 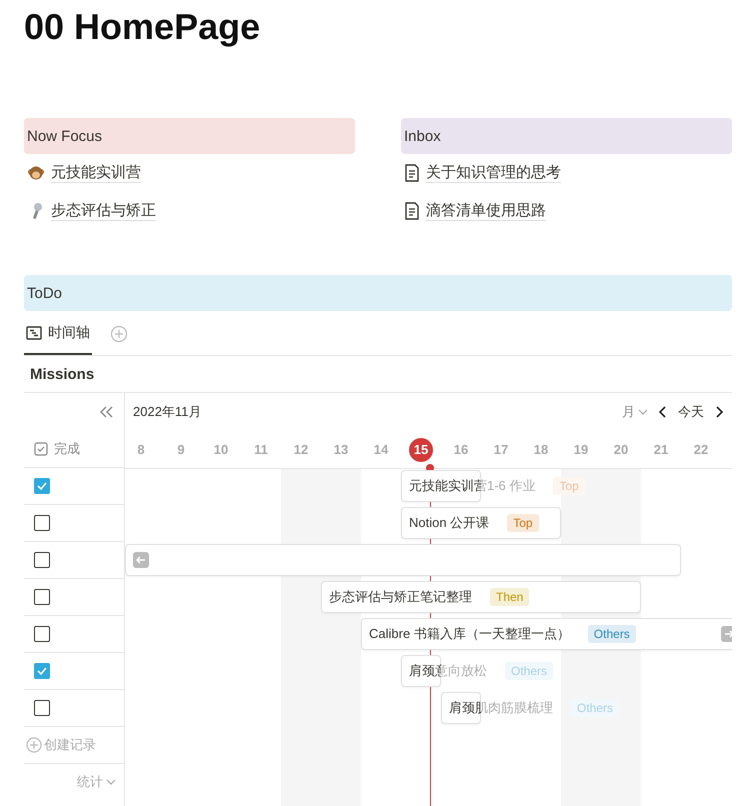 I want to click on day-label: 16, so click(x=461, y=450).